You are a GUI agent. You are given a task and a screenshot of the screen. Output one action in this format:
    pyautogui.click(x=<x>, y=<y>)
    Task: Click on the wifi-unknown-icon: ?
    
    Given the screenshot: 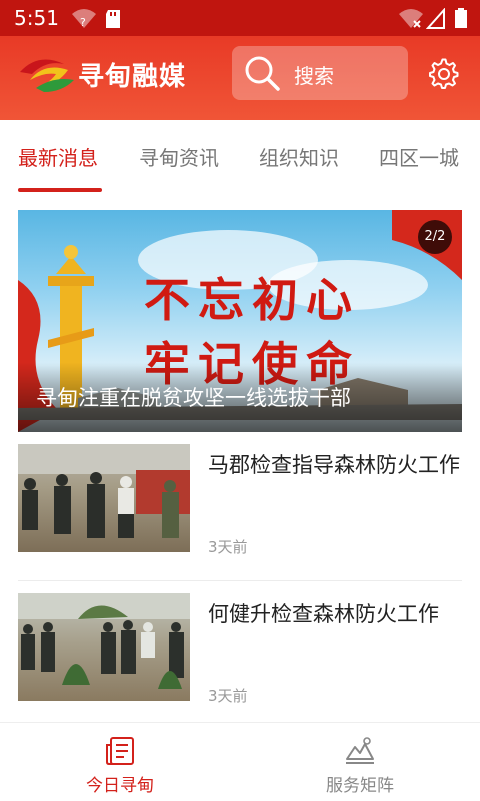 What is the action you would take?
    pyautogui.click(x=84, y=19)
    